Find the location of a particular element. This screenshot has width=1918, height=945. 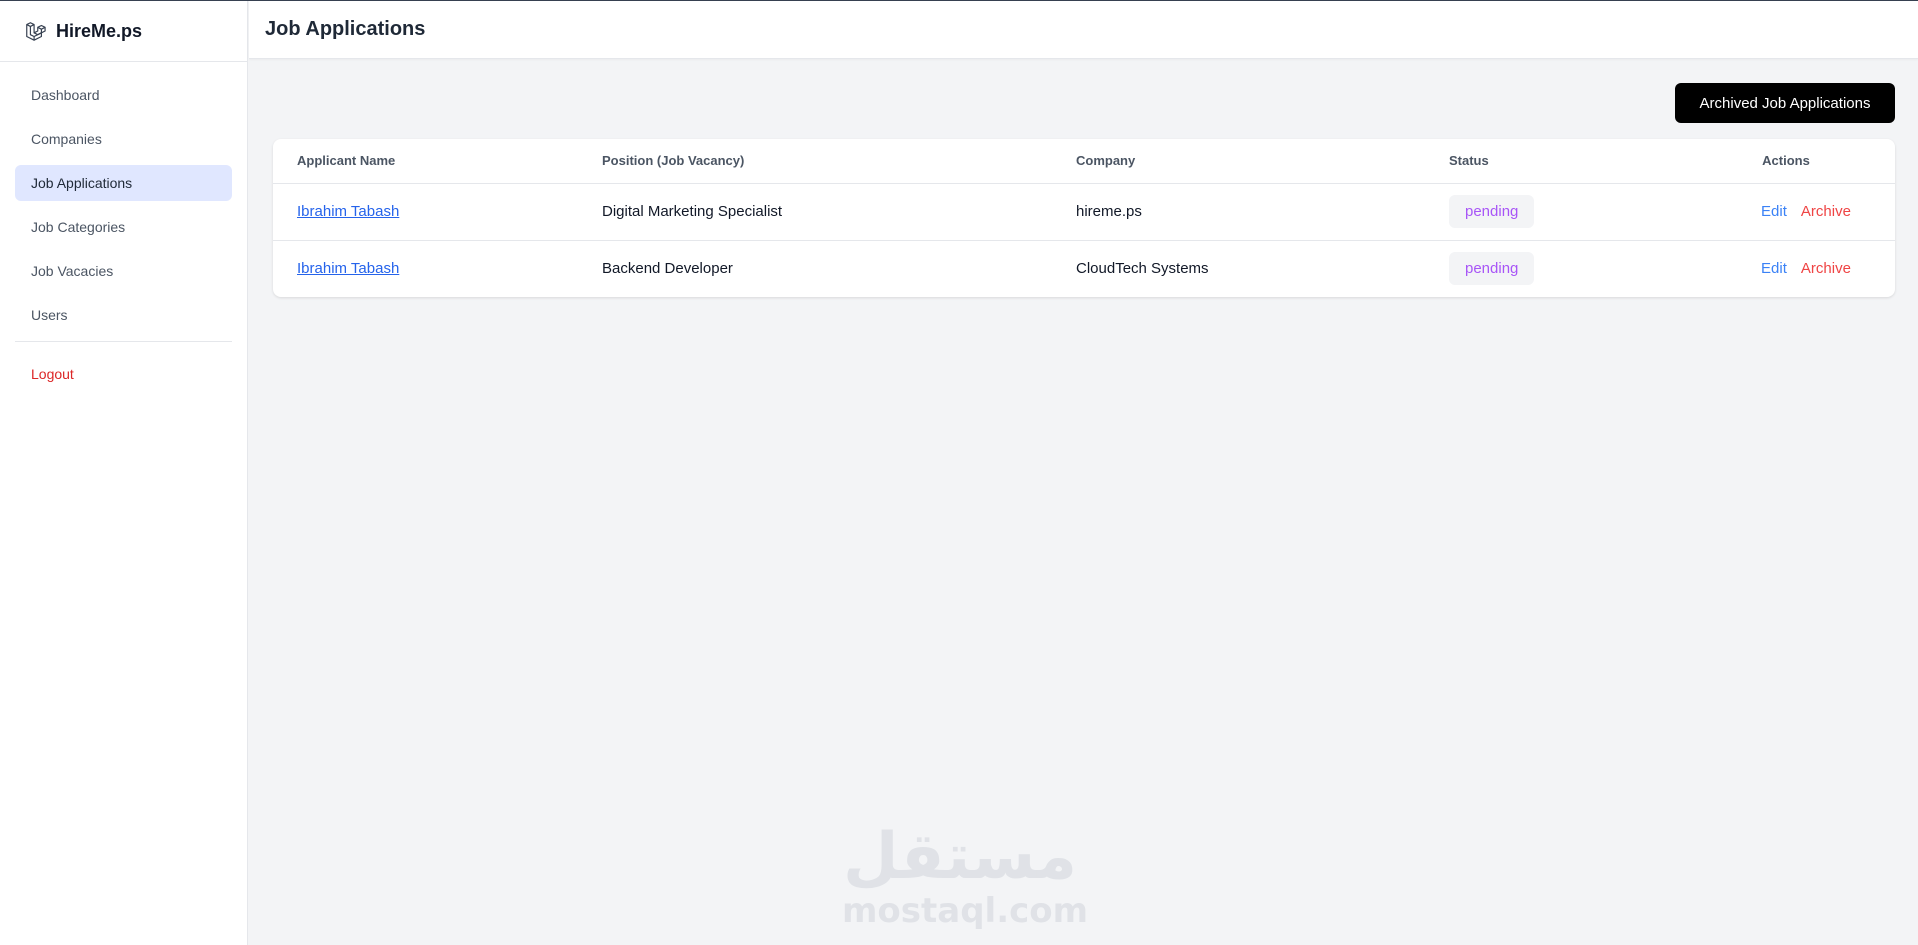

top-bar: Job Applications is located at coordinates (1083, 30).